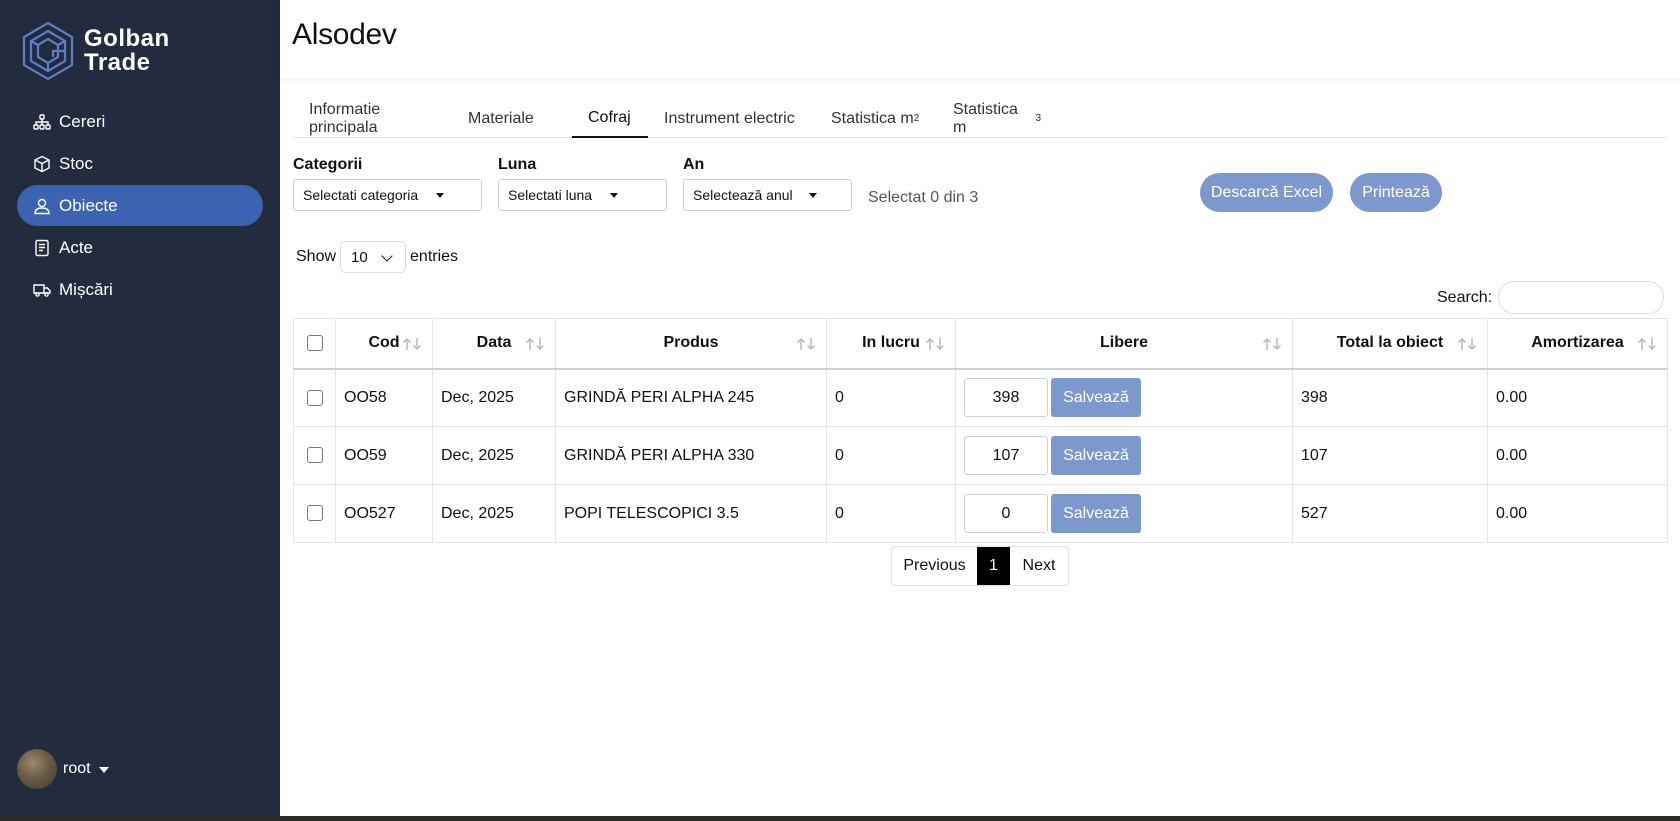 Image resolution: width=1680 pixels, height=821 pixels. Describe the element at coordinates (88, 205) in the screenshot. I see `sidebar-item-label: Obiecte` at that location.